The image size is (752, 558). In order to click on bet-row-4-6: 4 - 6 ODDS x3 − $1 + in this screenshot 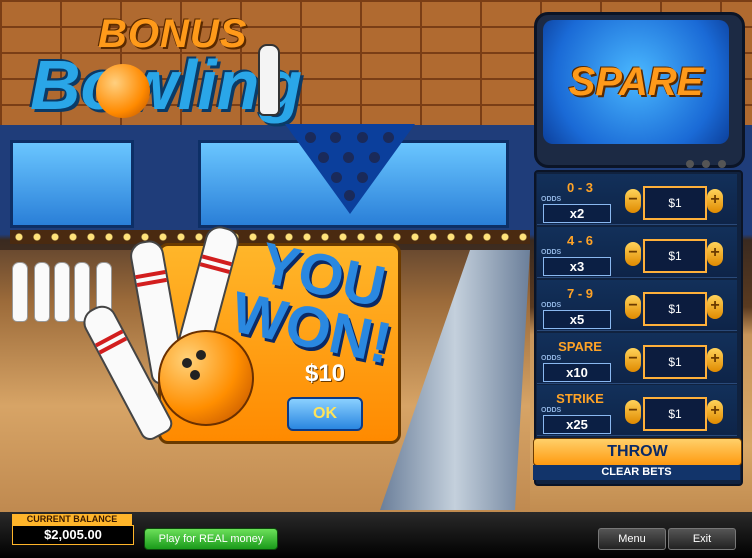, I will do `click(637, 252)`.